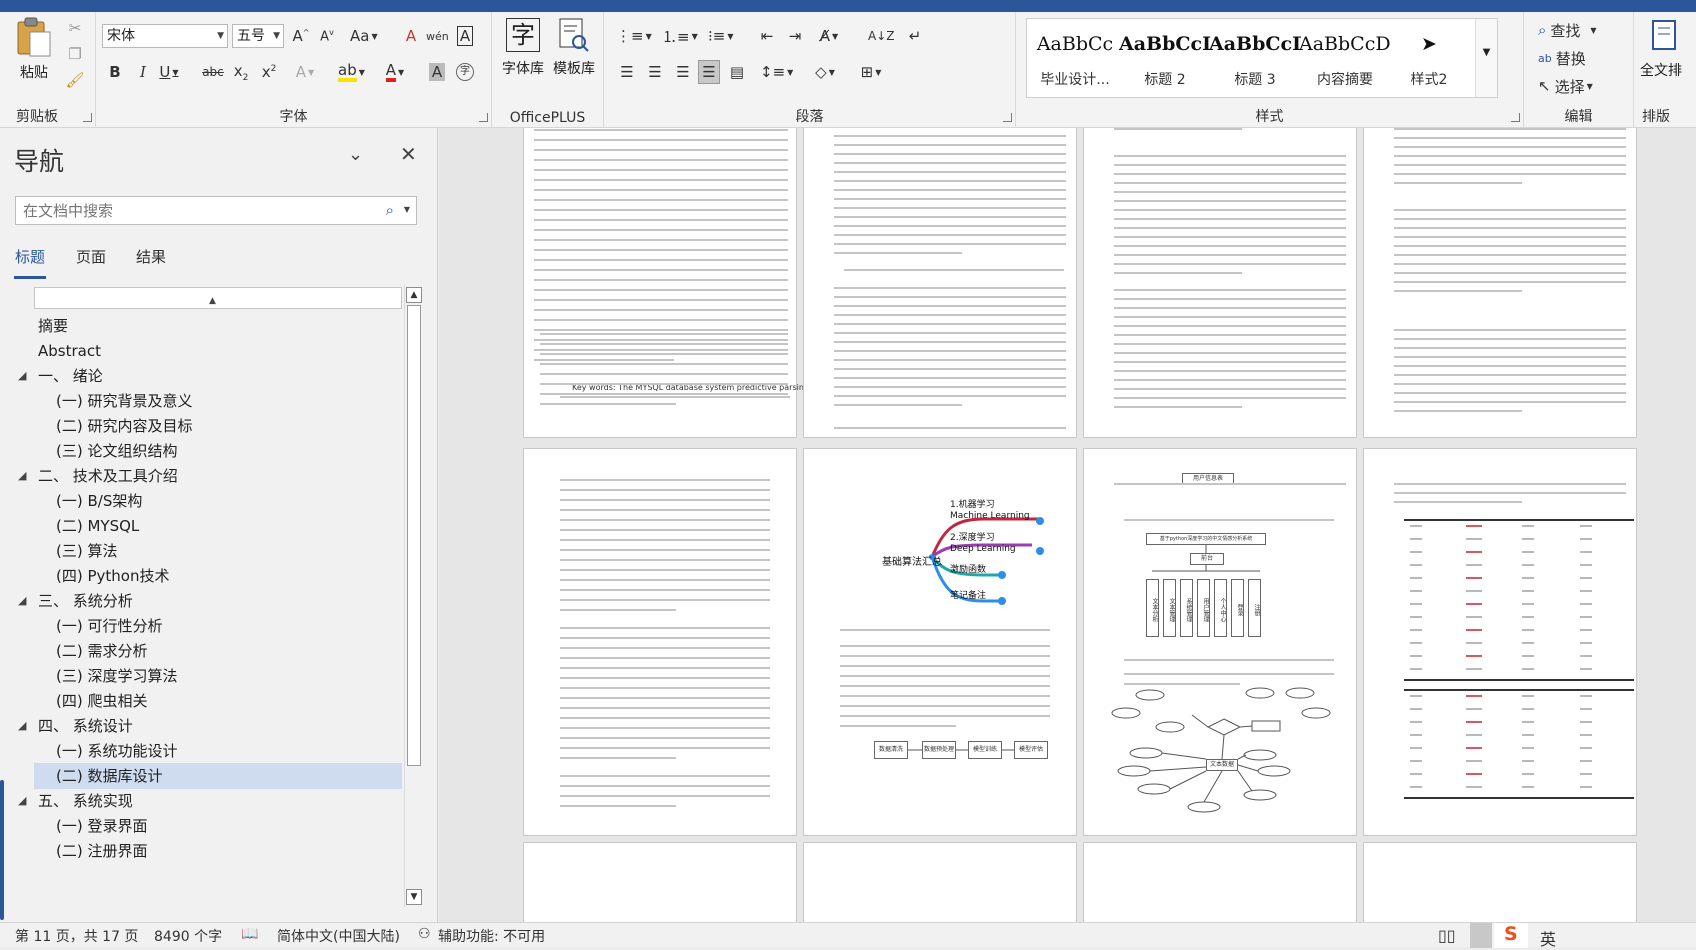 This screenshot has width=1696, height=950. What do you see at coordinates (218, 676) in the screenshot?
I see `outline-item: (三) 深度学习算法` at bounding box center [218, 676].